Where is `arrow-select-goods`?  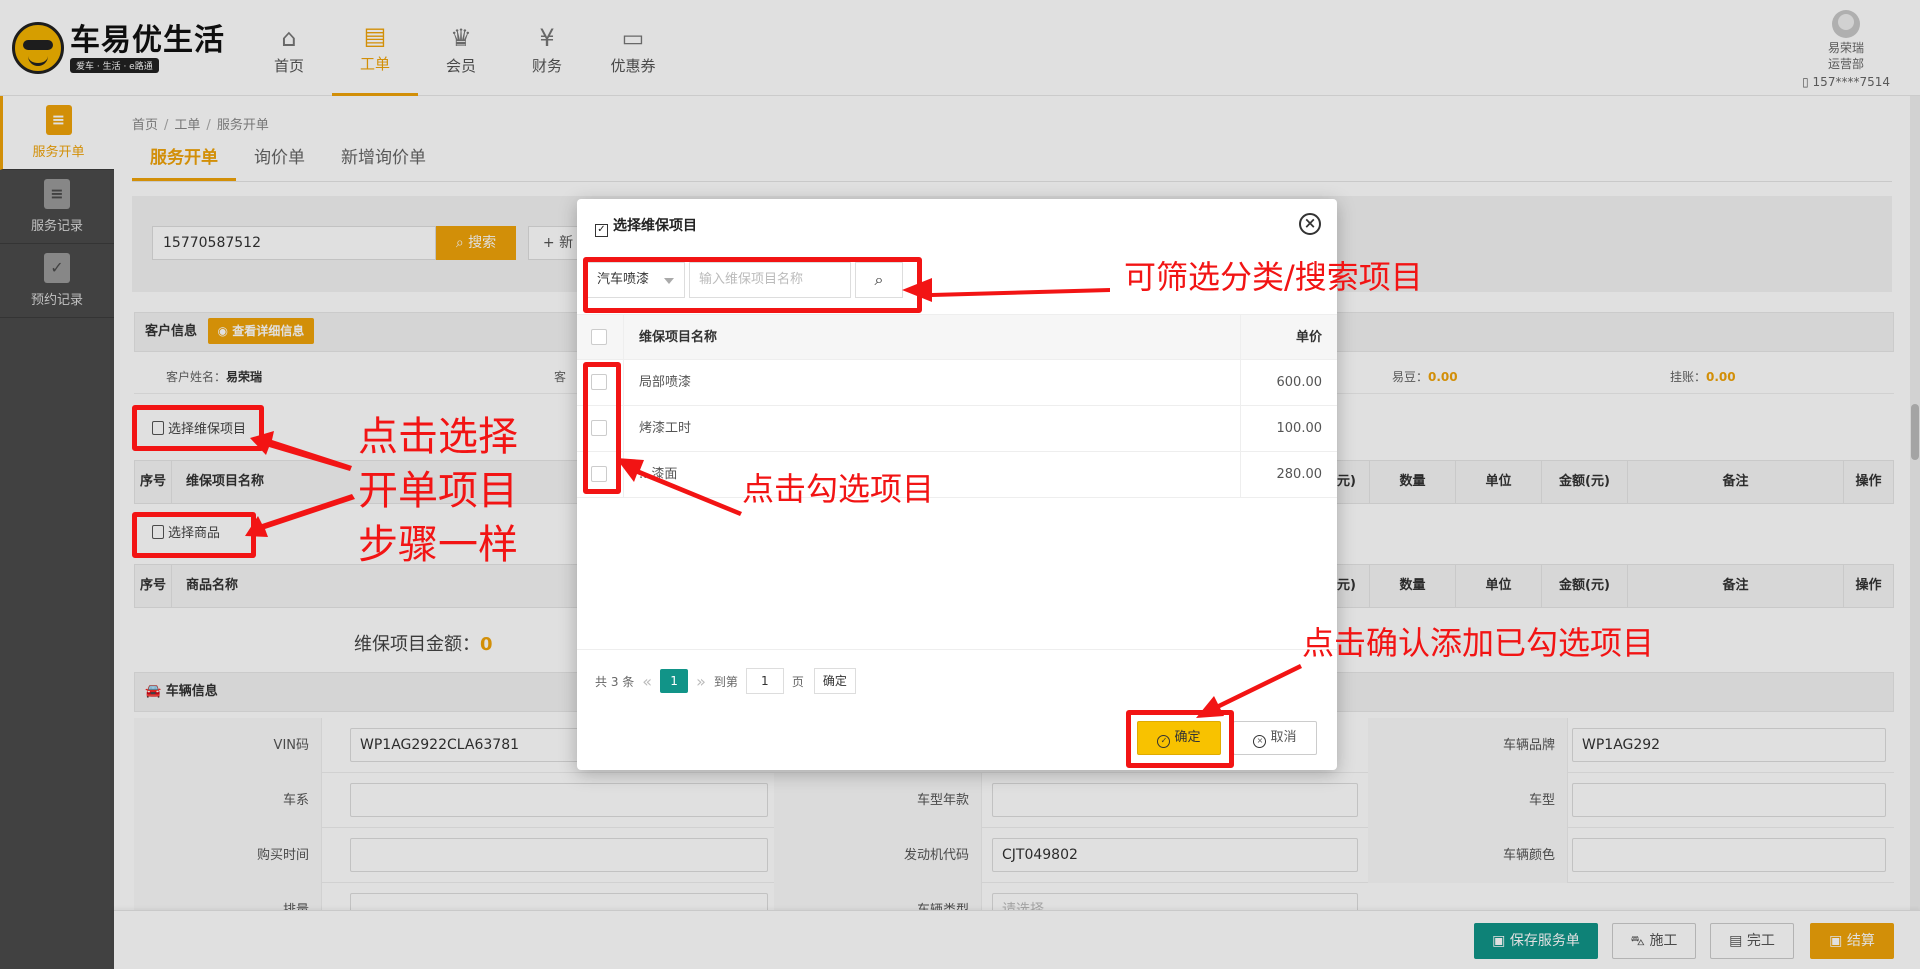 arrow-select-goods is located at coordinates (300, 515).